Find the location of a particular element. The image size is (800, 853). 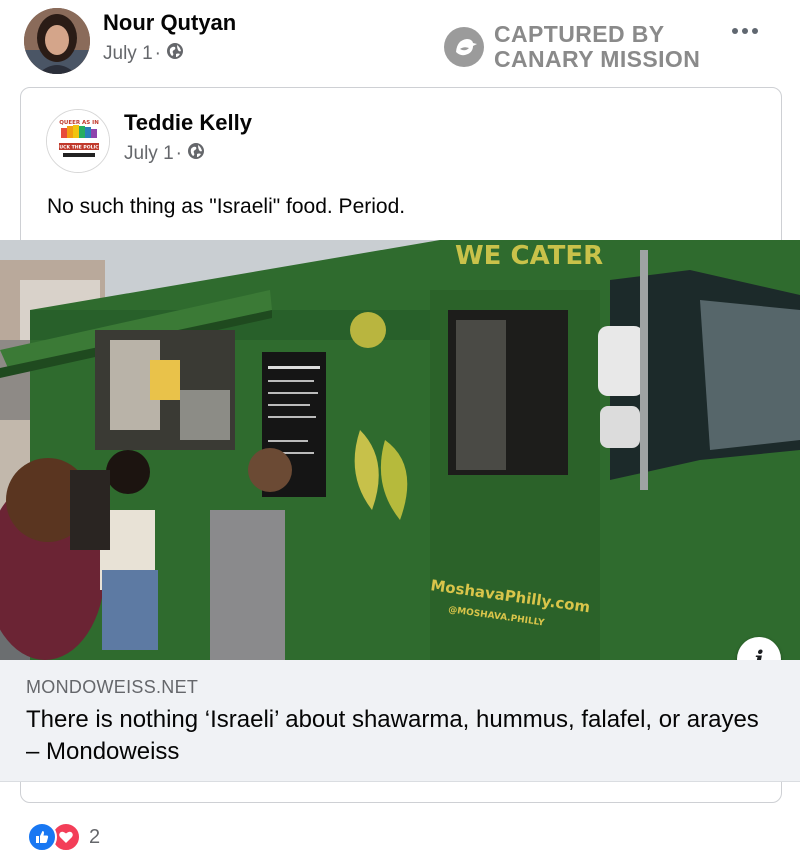

more-options-button is located at coordinates (745, 31).